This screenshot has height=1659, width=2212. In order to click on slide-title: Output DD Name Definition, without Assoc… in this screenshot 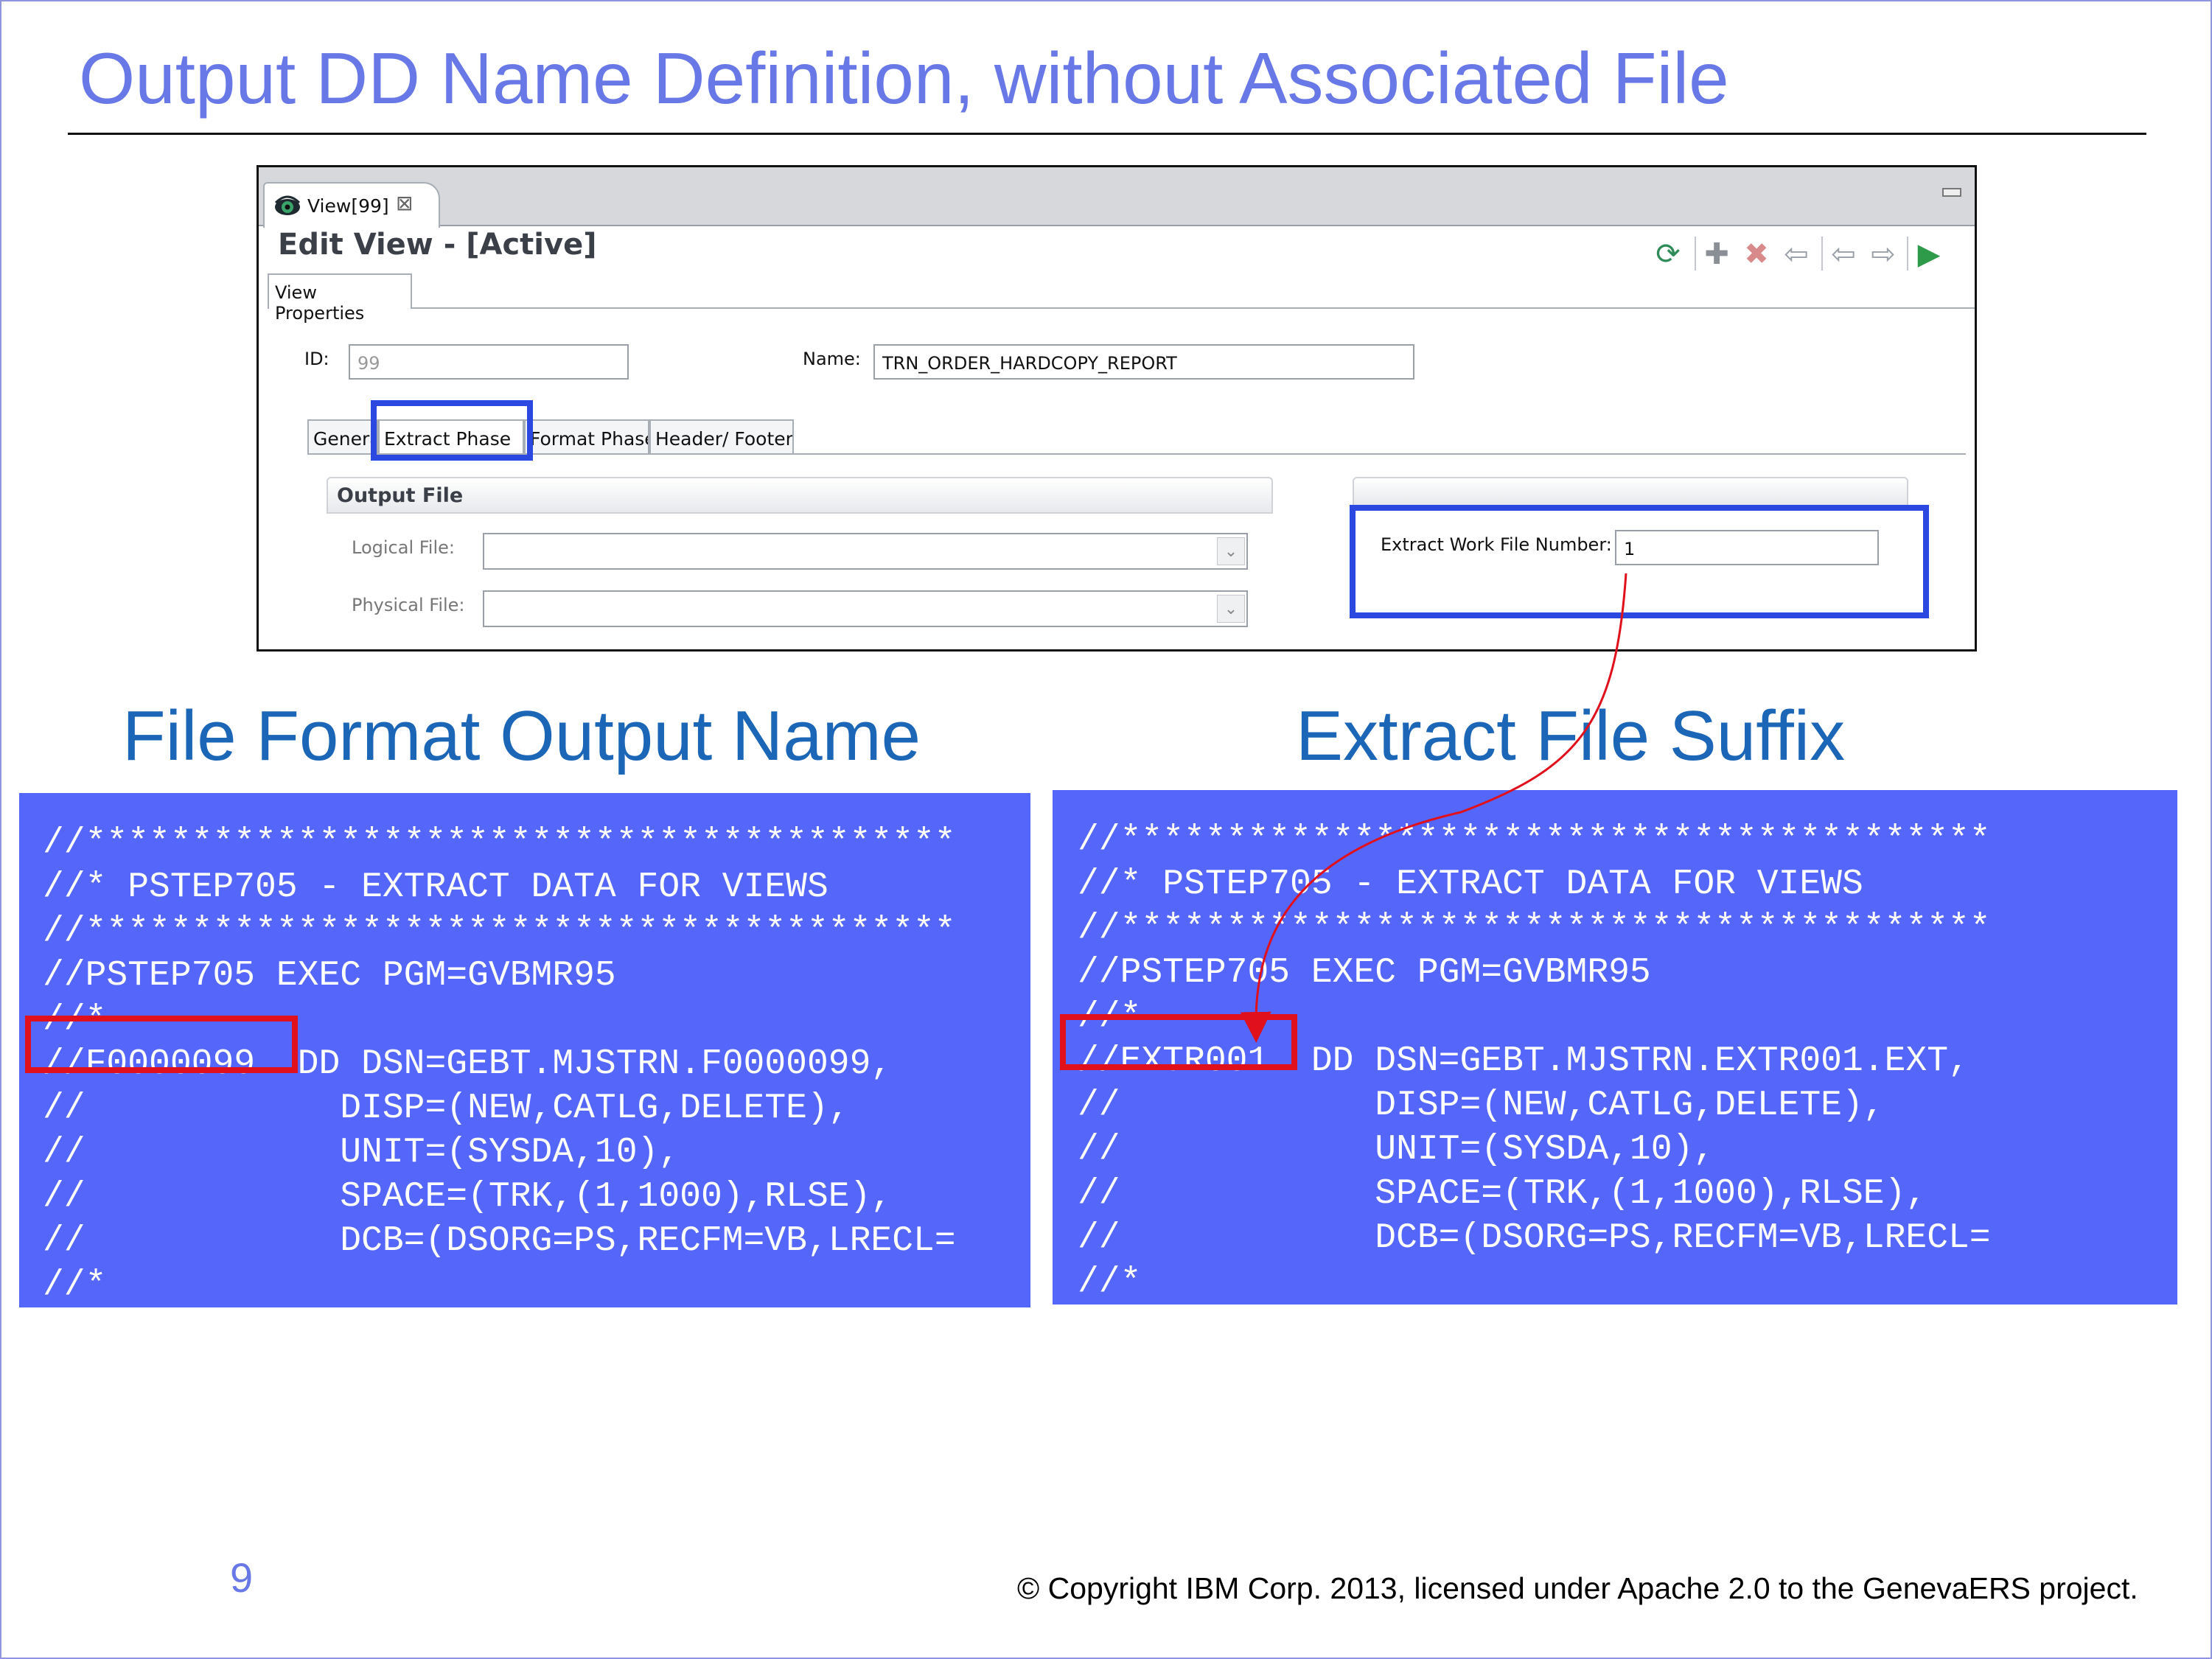, I will do `click(904, 78)`.